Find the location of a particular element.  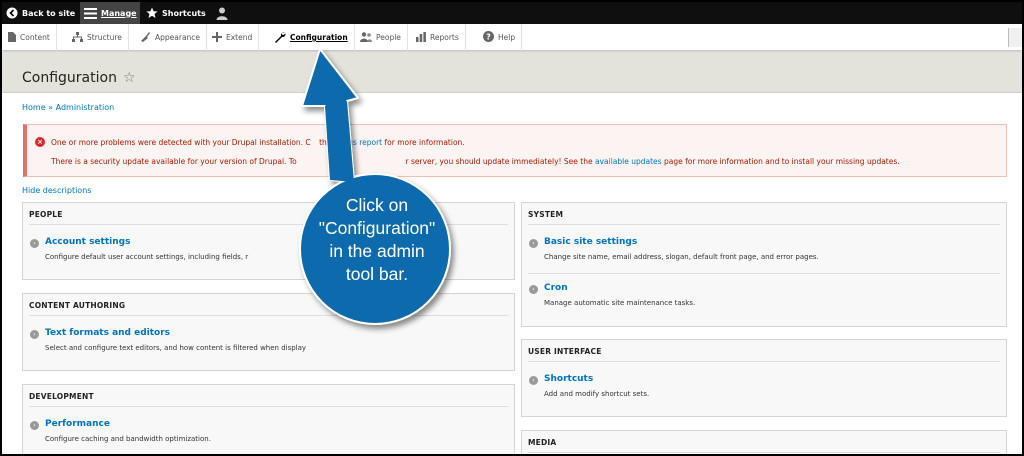

tray-item-label: Extend is located at coordinates (239, 37).